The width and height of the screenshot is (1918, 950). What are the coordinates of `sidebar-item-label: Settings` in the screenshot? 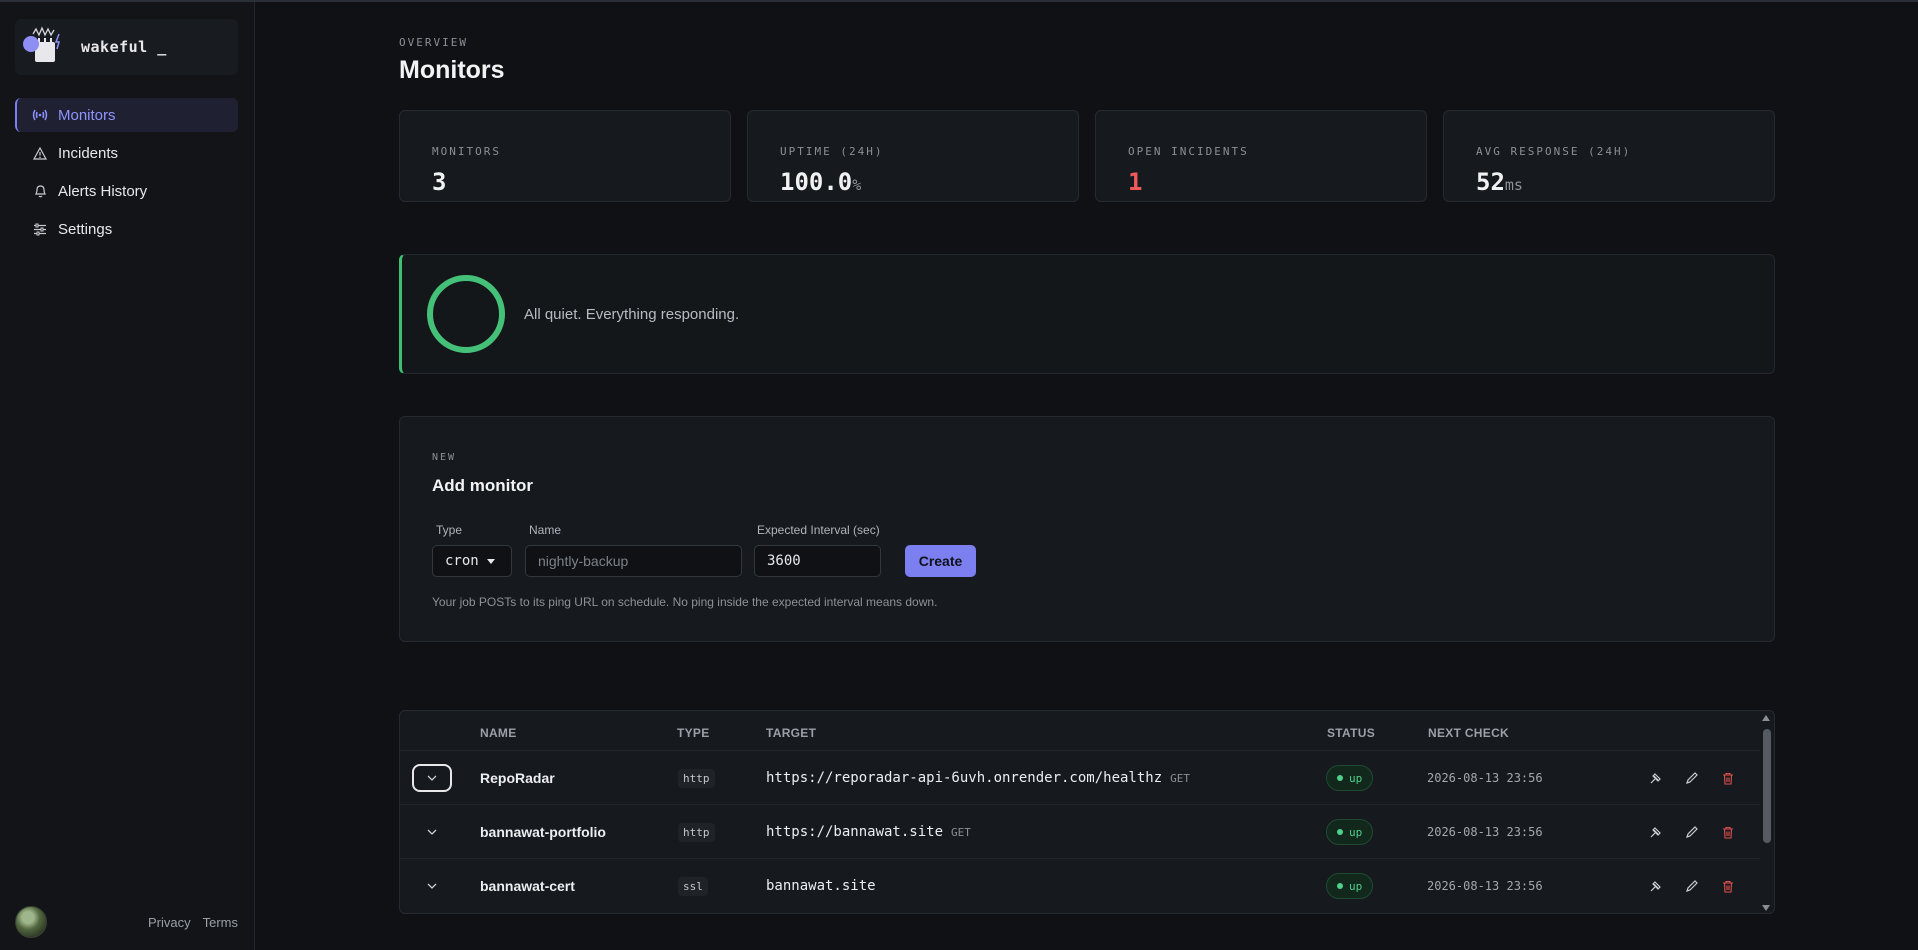 It's located at (85, 229).